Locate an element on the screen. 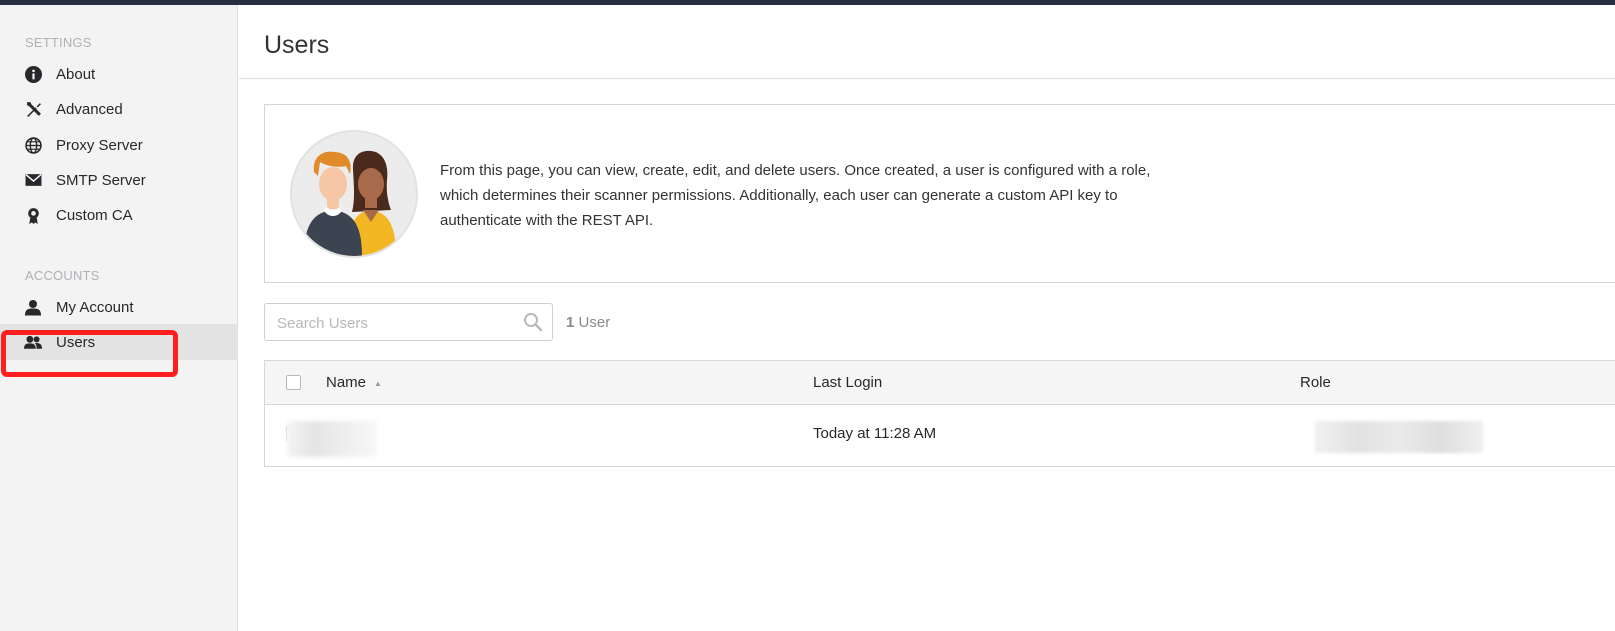 Image resolution: width=1615 pixels, height=631 pixels. user-count-number: 1 is located at coordinates (570, 322).